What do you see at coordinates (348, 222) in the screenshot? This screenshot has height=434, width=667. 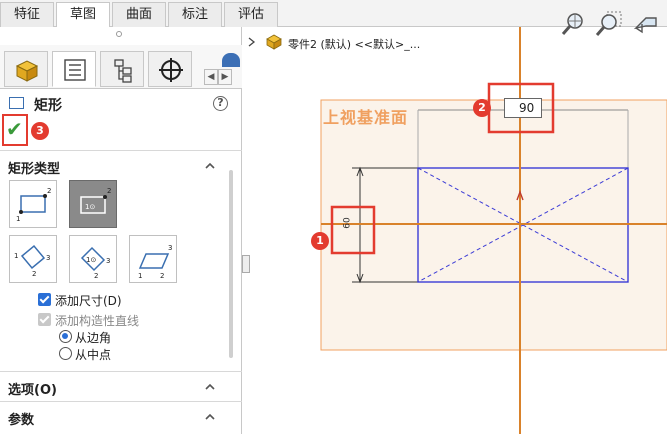 I see `vertical-dimension-value: 60` at bounding box center [348, 222].